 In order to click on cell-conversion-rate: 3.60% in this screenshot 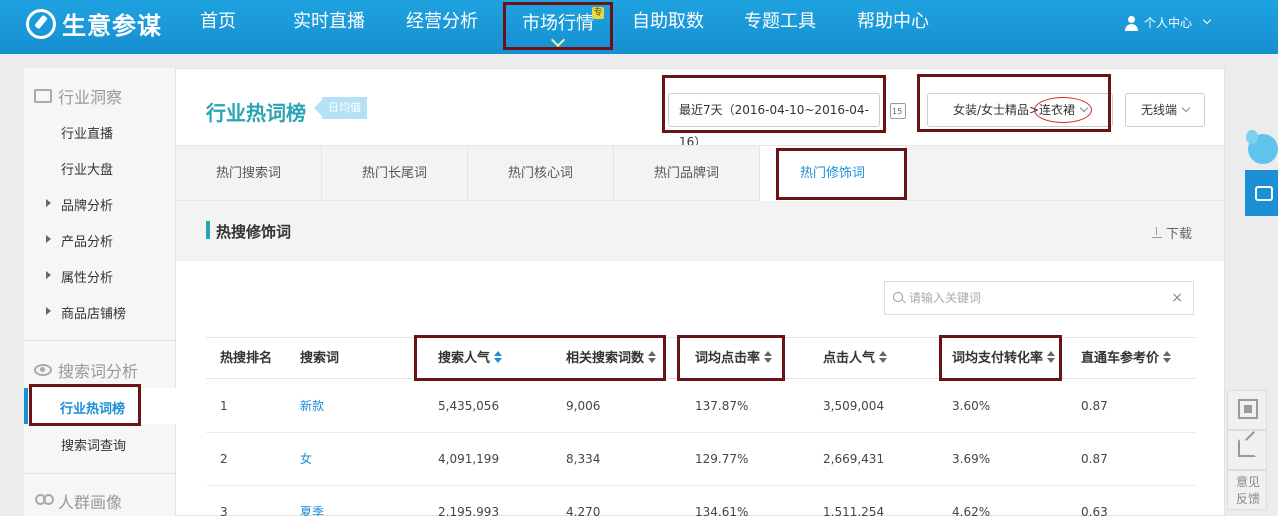, I will do `click(971, 406)`.